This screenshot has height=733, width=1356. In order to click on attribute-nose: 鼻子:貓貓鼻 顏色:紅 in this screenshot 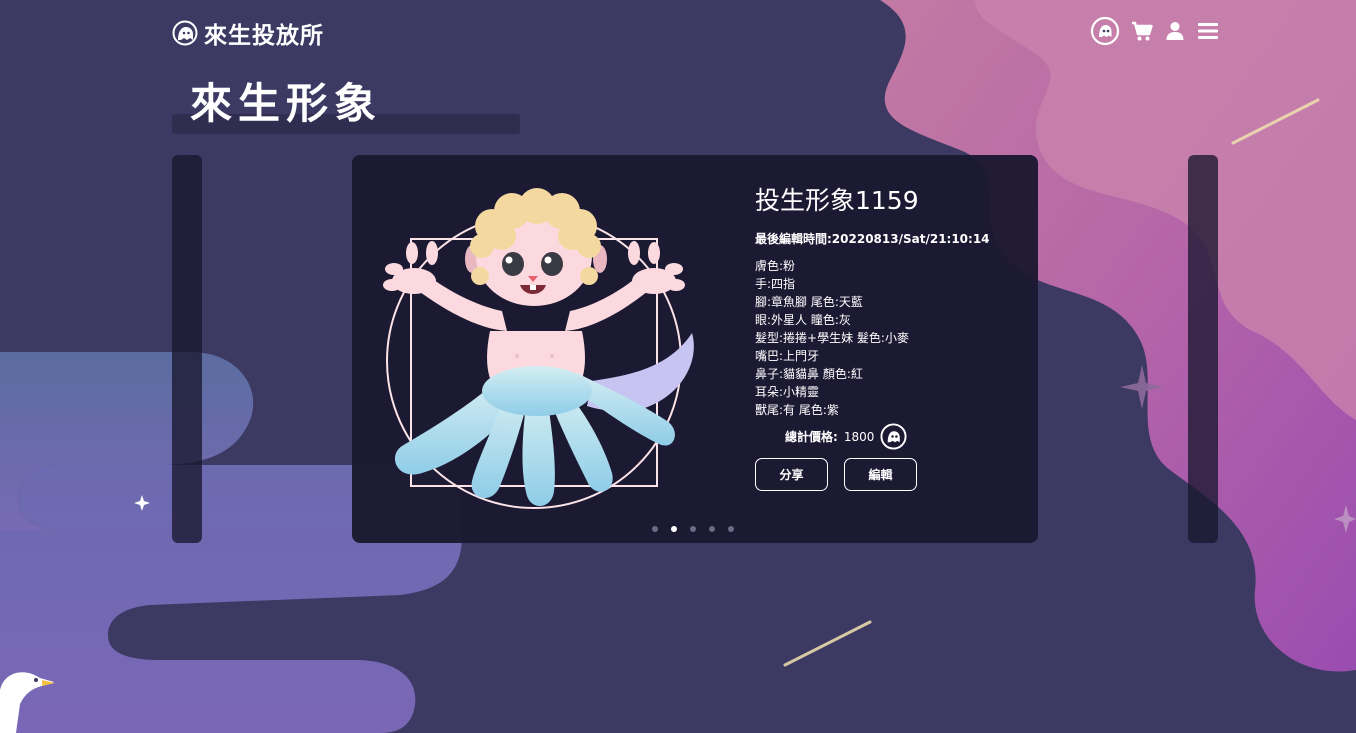, I will do `click(809, 374)`.